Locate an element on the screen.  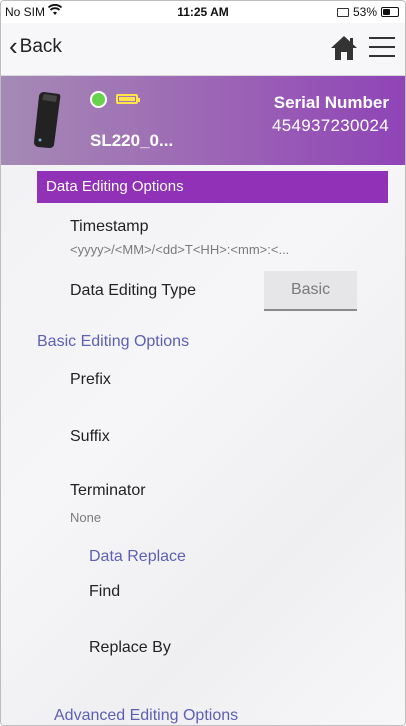
section-header-data-editing: Data Editing Options is located at coordinates (212, 187).